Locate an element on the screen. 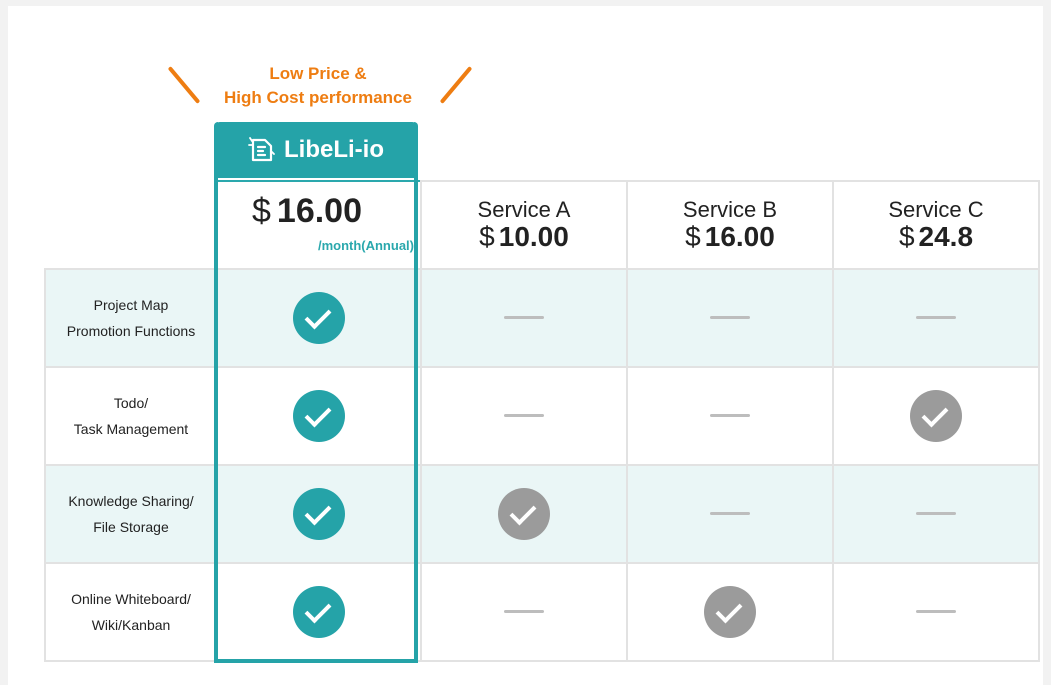 Image resolution: width=1051 pixels, height=685 pixels. promo-line-1: Low Price & is located at coordinates (318, 73).